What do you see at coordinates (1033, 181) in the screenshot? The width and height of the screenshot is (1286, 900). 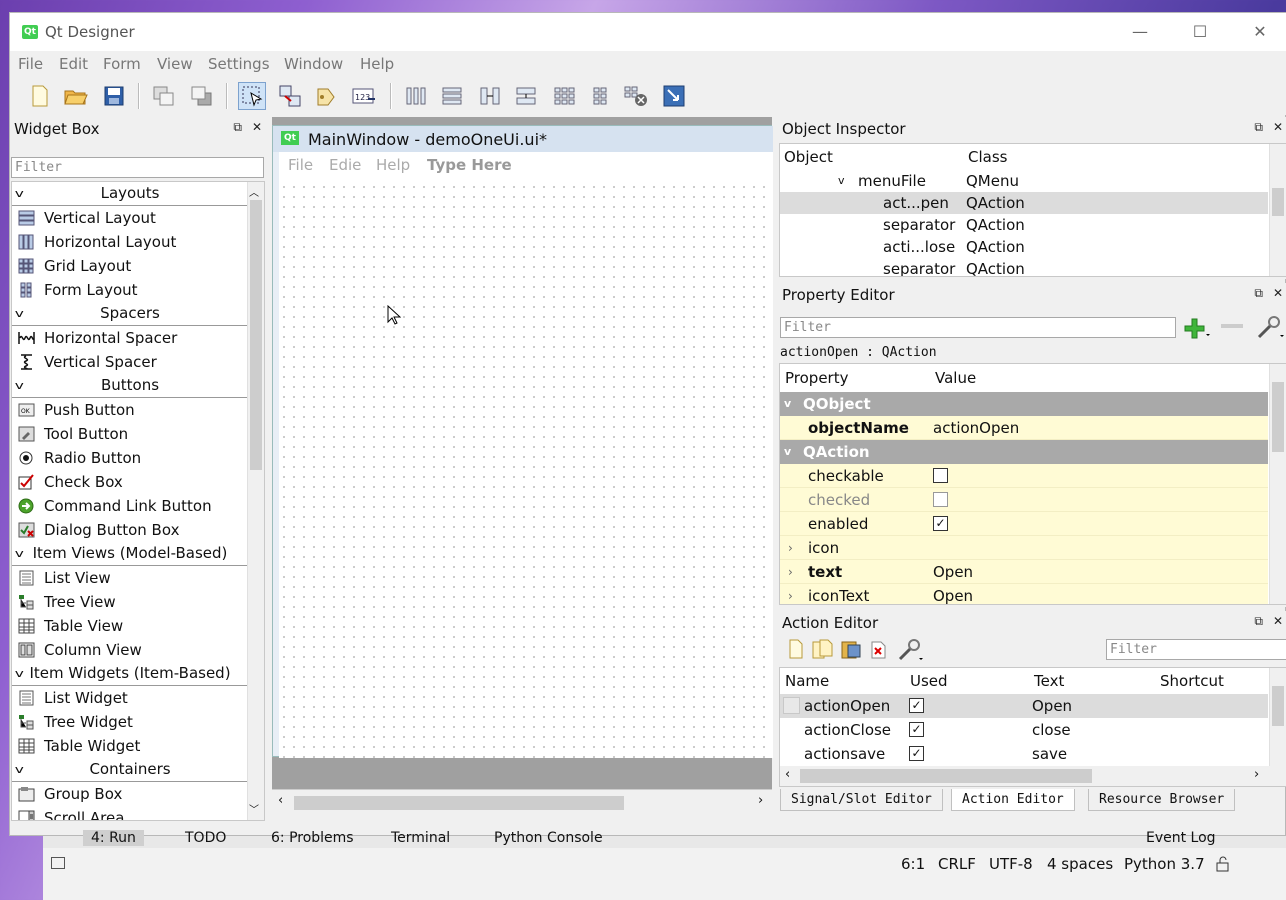 I see `tree-row: v menuFile QMenu` at bounding box center [1033, 181].